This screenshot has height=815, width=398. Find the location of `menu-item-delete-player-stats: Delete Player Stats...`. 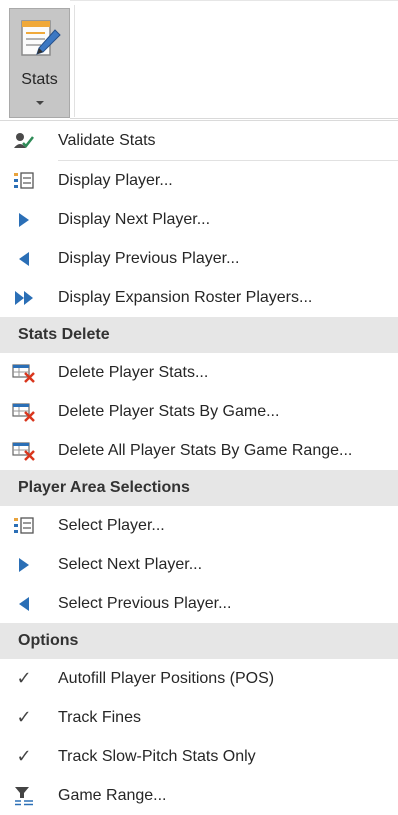

menu-item-delete-player-stats: Delete Player Stats... is located at coordinates (199, 372).